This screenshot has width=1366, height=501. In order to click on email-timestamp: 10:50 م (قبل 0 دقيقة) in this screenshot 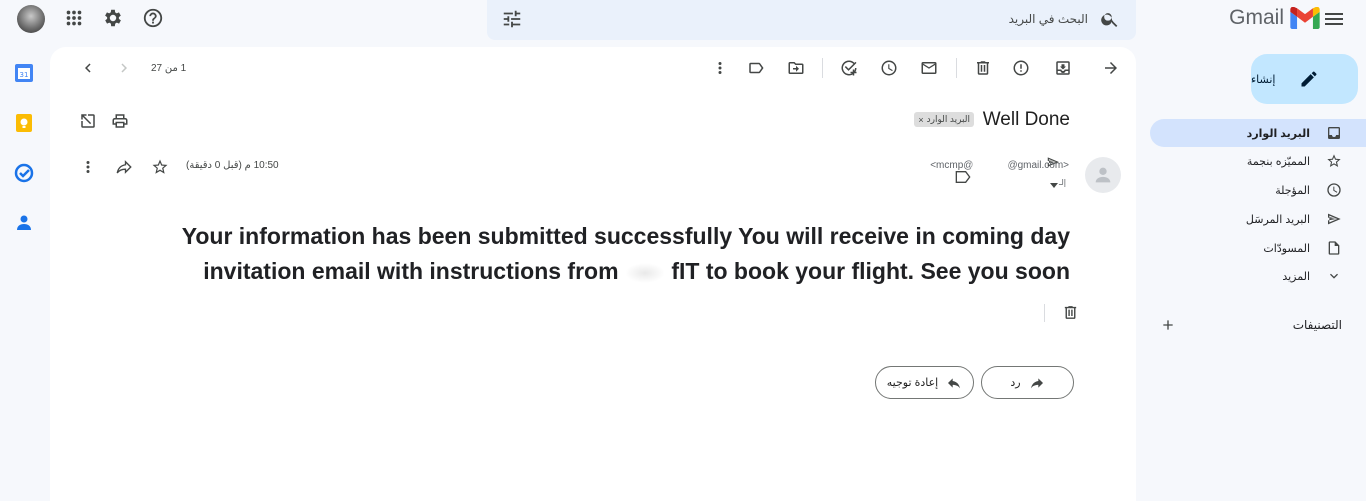, I will do `click(232, 165)`.